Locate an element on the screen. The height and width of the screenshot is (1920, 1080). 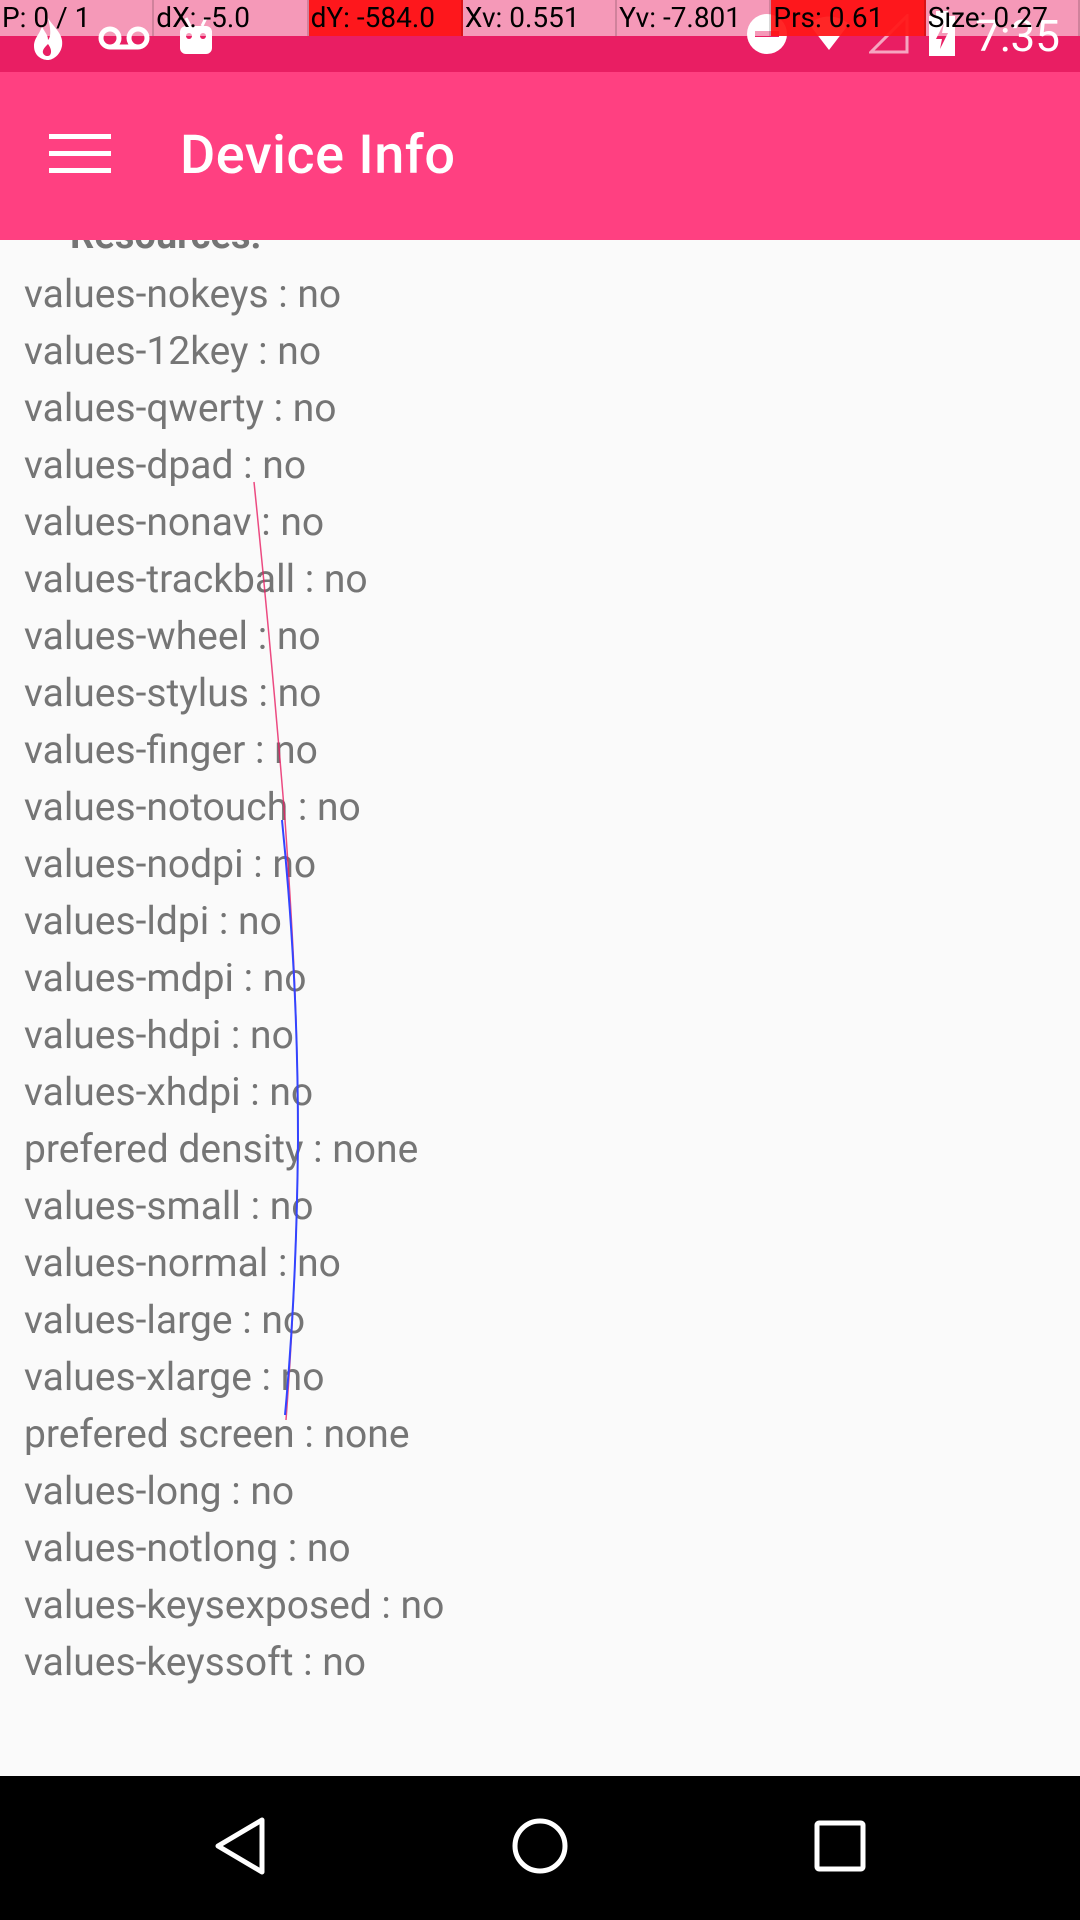
home-button is located at coordinates (540, 1848).